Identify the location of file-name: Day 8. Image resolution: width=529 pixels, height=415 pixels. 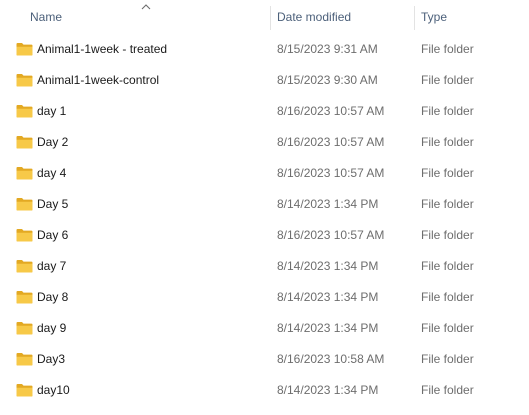
(53, 297).